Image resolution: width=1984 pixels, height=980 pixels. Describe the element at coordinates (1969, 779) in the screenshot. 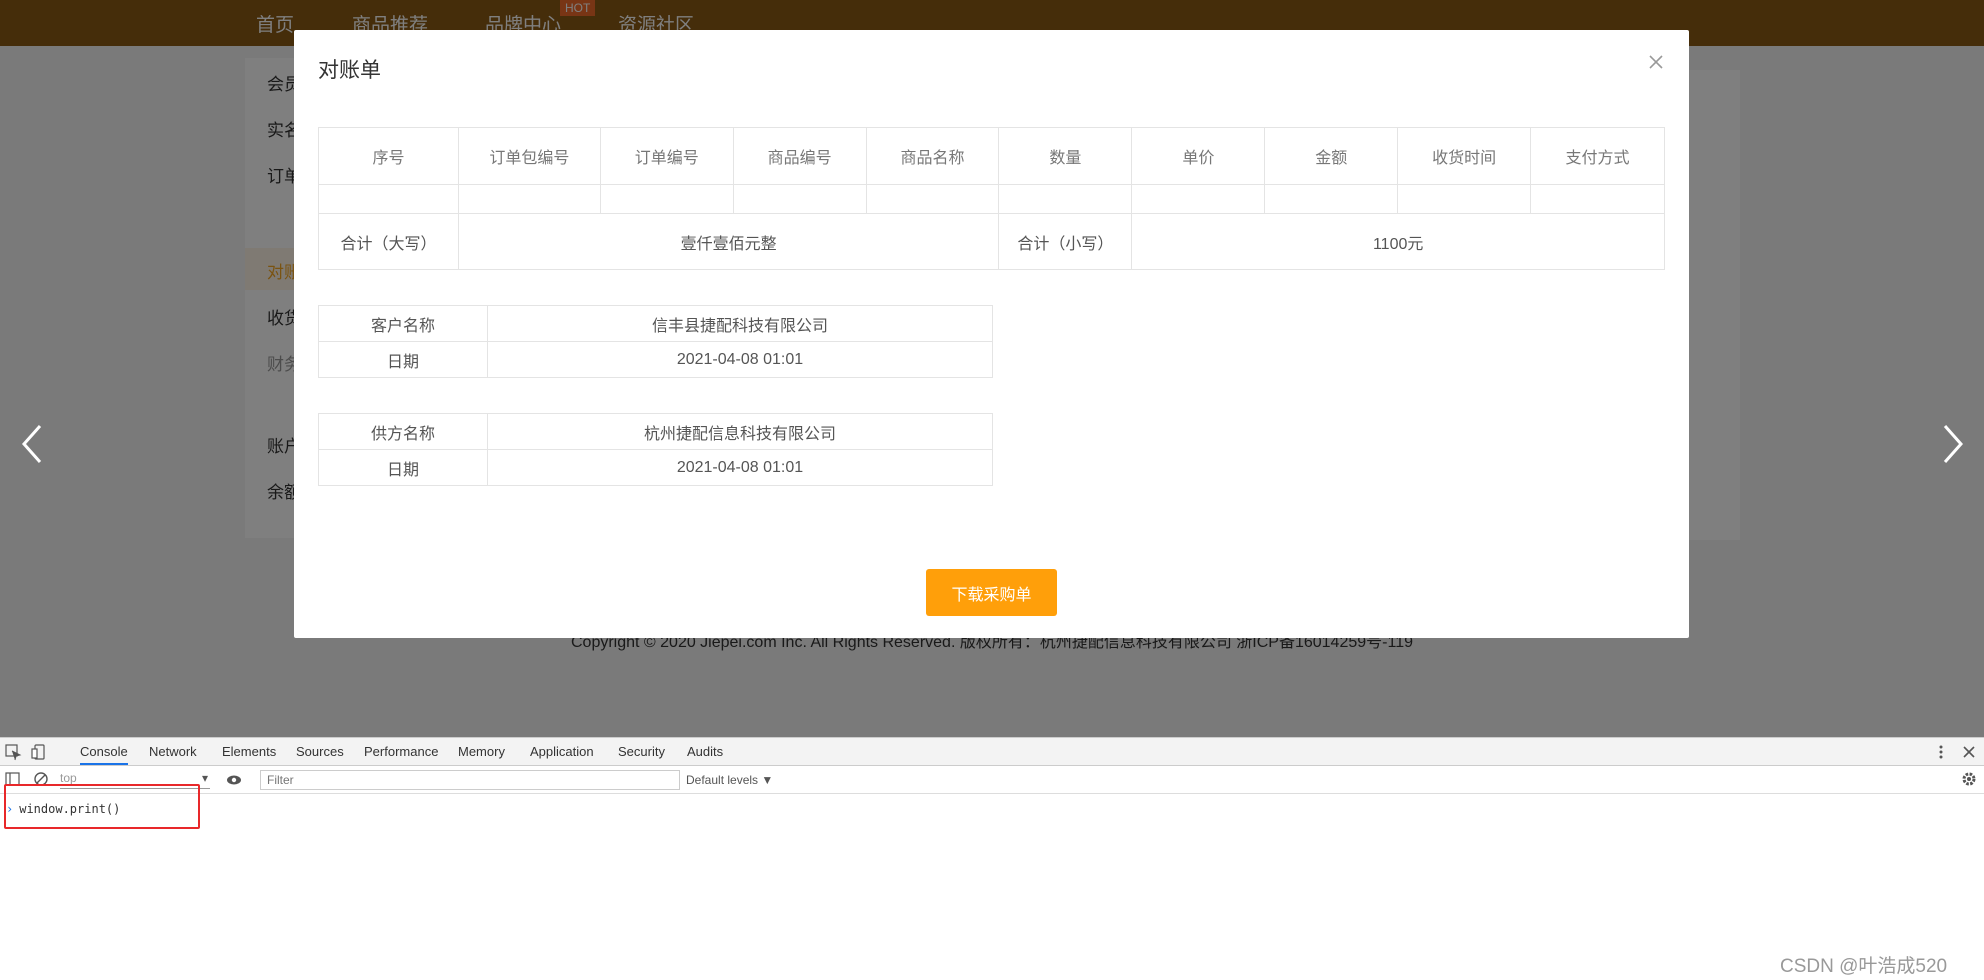

I see `gear-icon` at that location.